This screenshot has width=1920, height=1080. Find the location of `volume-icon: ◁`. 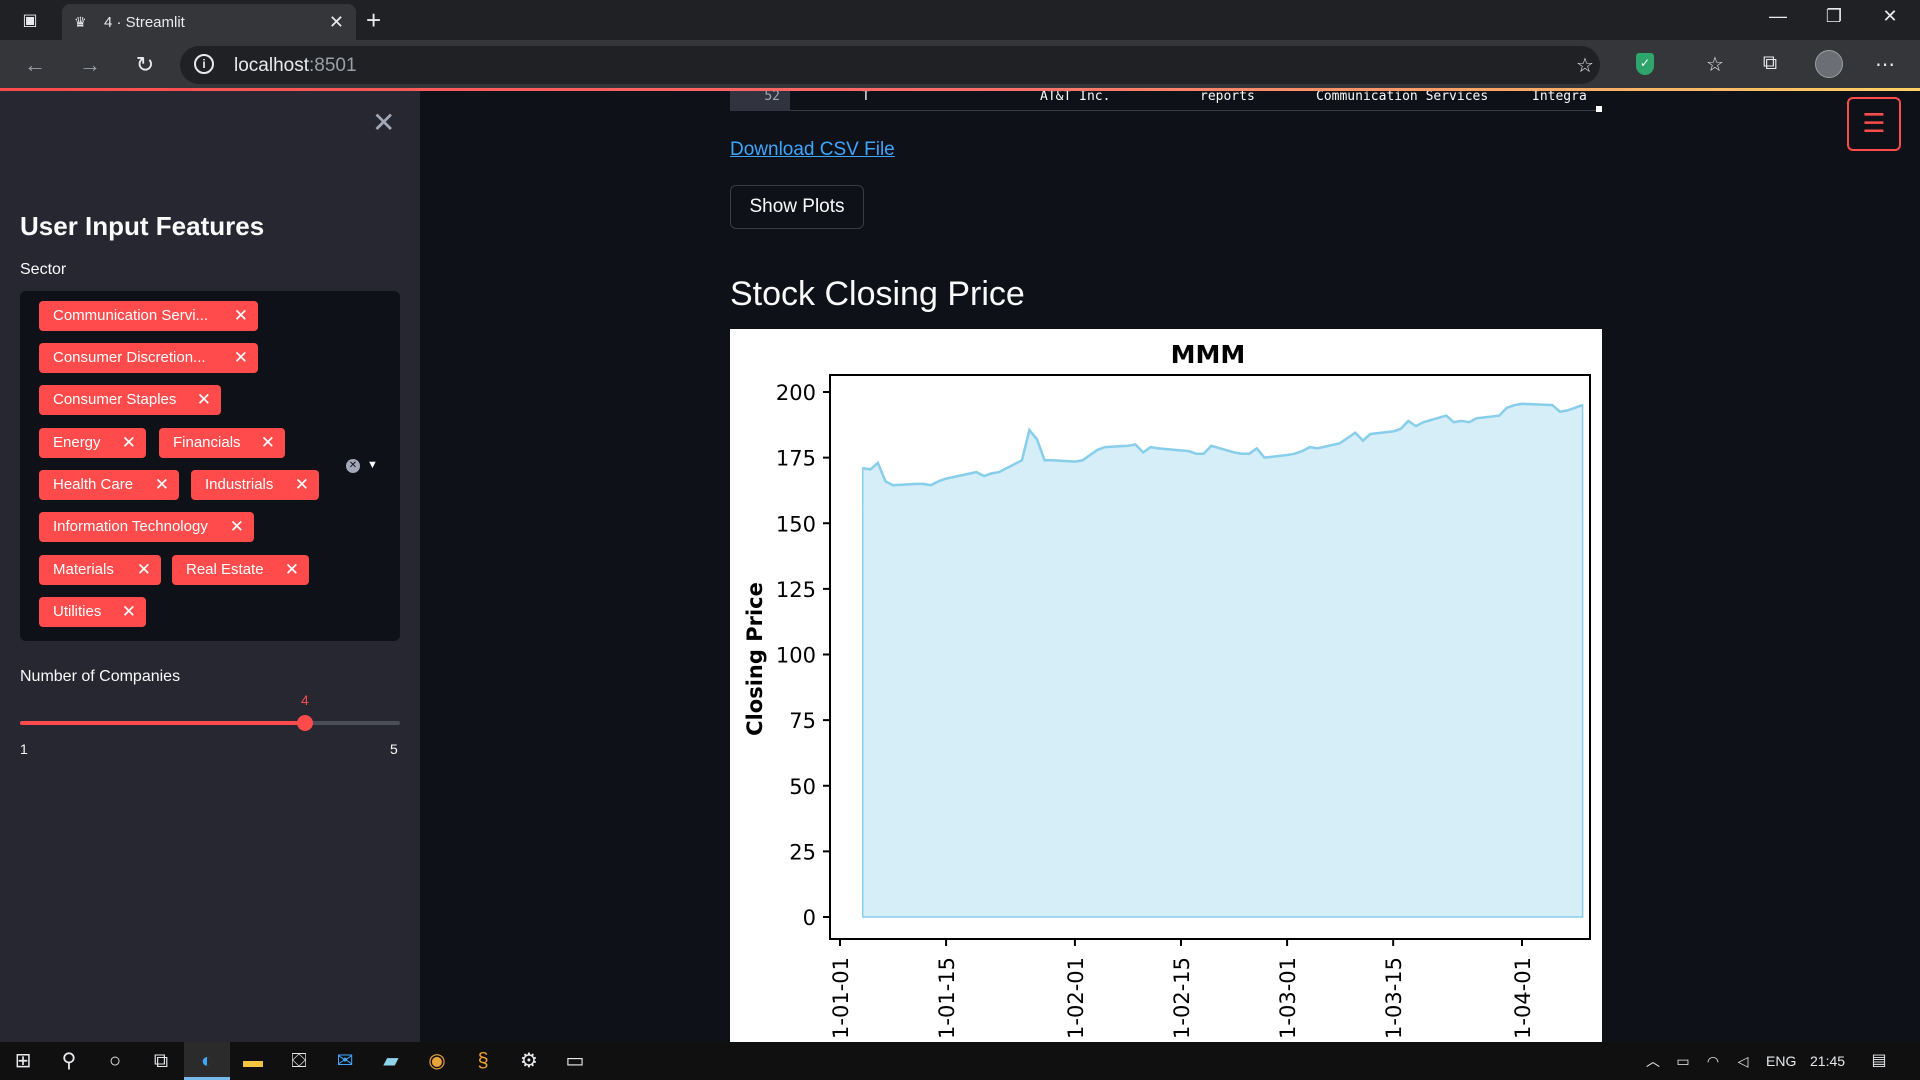

volume-icon: ◁ is located at coordinates (1743, 1061).